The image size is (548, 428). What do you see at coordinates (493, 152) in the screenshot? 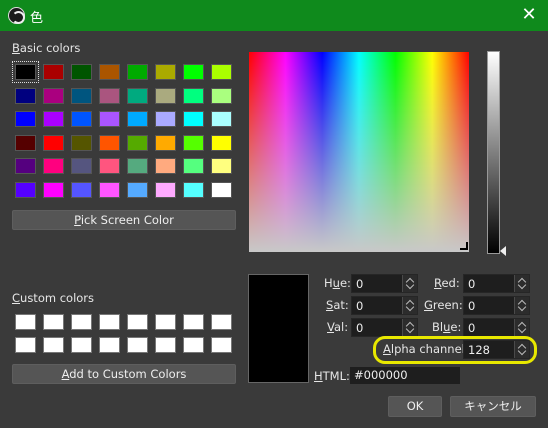
I see `value-slider` at bounding box center [493, 152].